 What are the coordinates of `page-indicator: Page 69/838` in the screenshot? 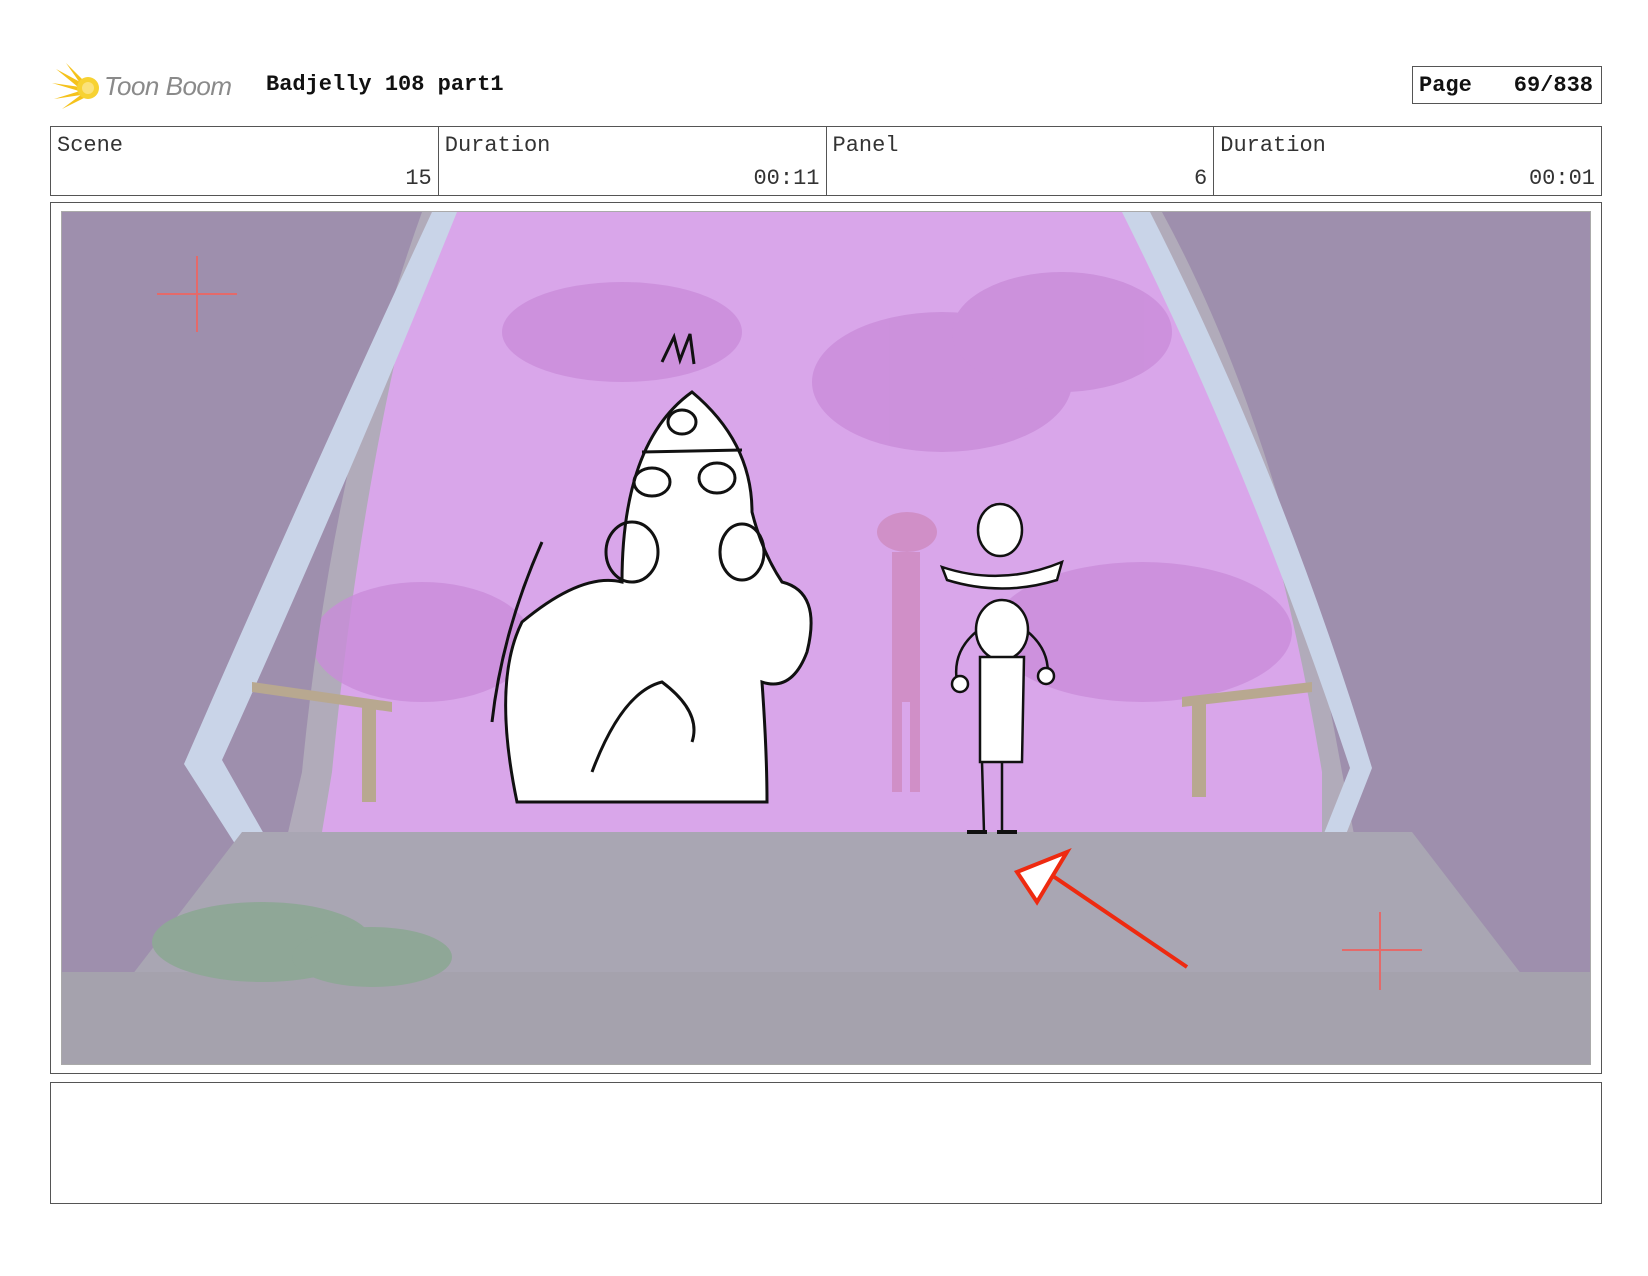 It's located at (1507, 85).